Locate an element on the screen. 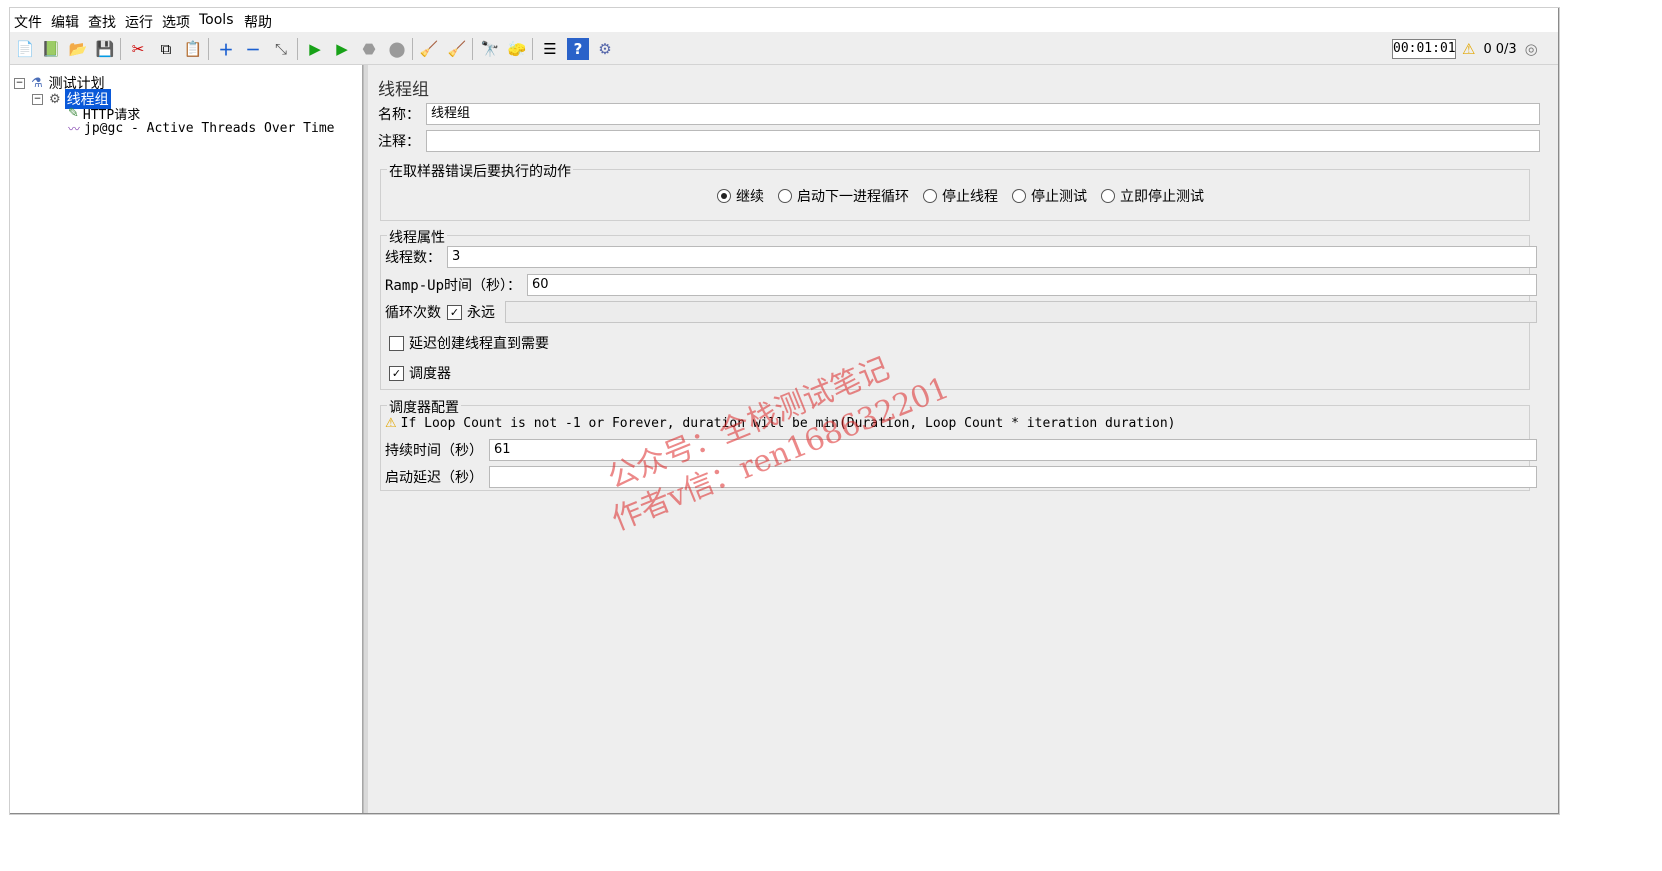  menu-file: 文件 is located at coordinates (28, 22).